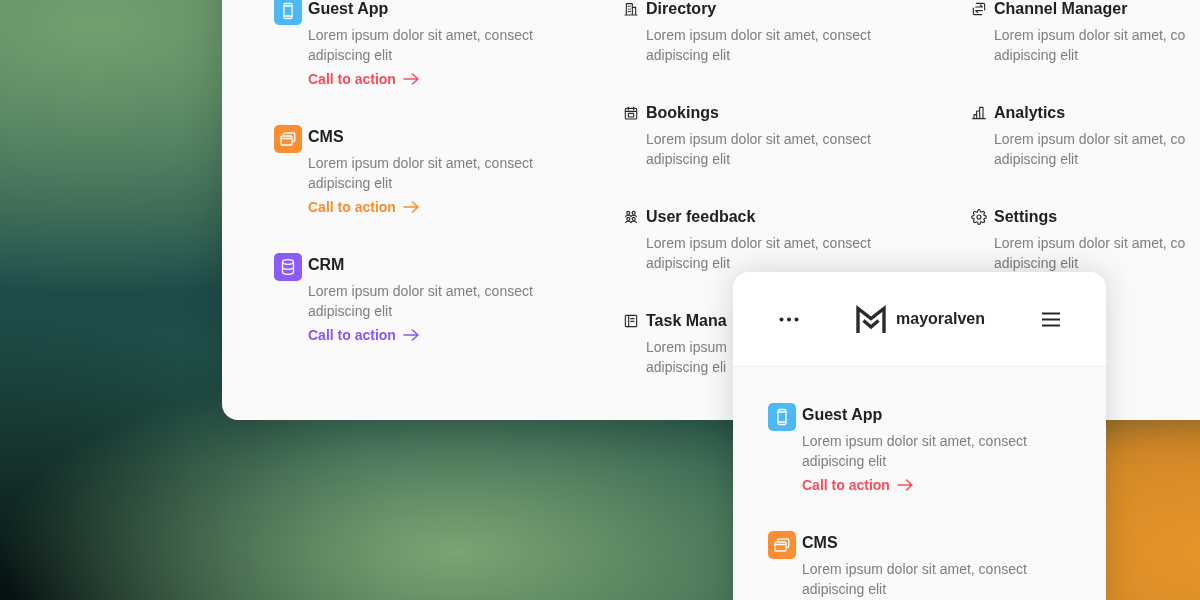 This screenshot has width=1200, height=600. What do you see at coordinates (686, 321) in the screenshot?
I see `menu-item-title: Task Mana` at bounding box center [686, 321].